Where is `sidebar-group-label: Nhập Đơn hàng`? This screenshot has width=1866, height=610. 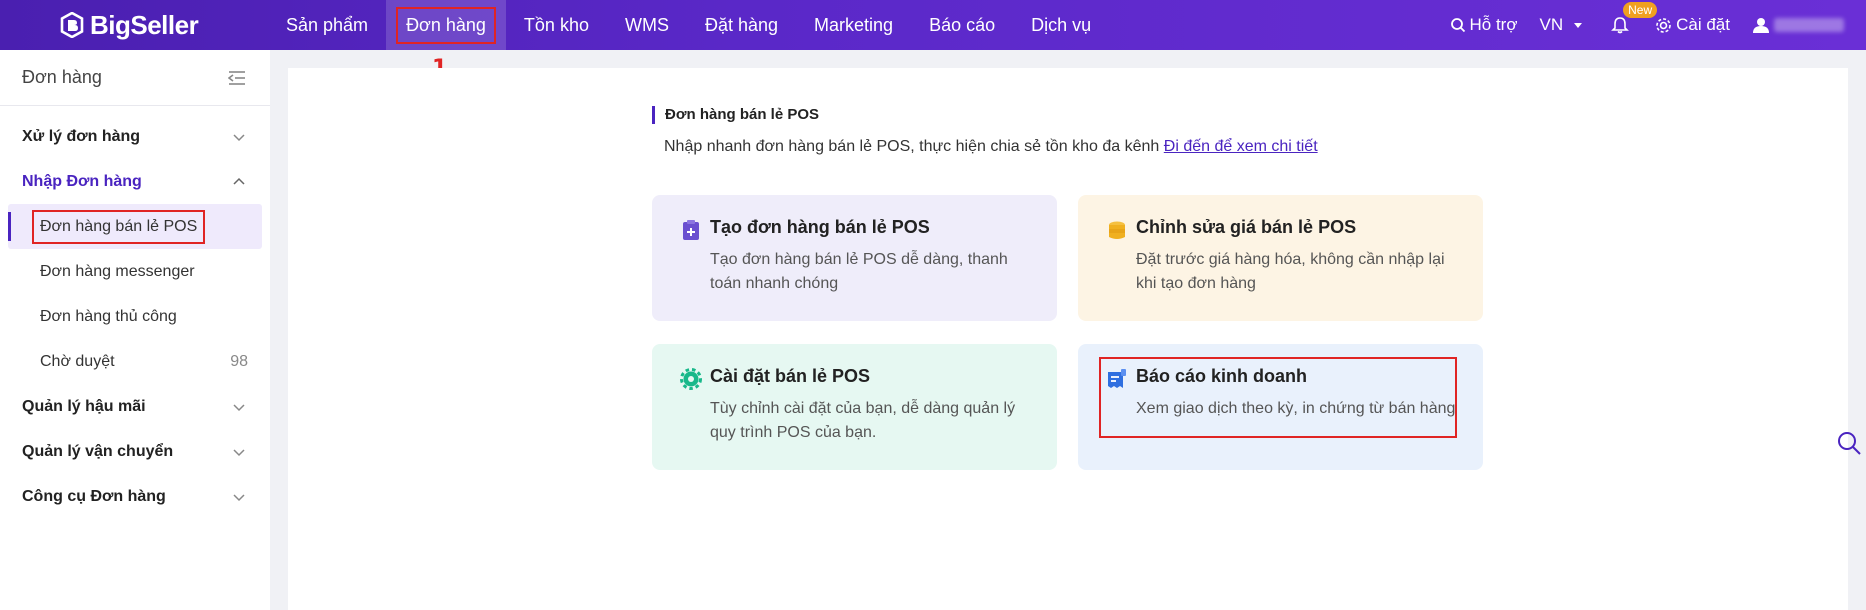
sidebar-group-label: Nhập Đơn hàng is located at coordinates (82, 181).